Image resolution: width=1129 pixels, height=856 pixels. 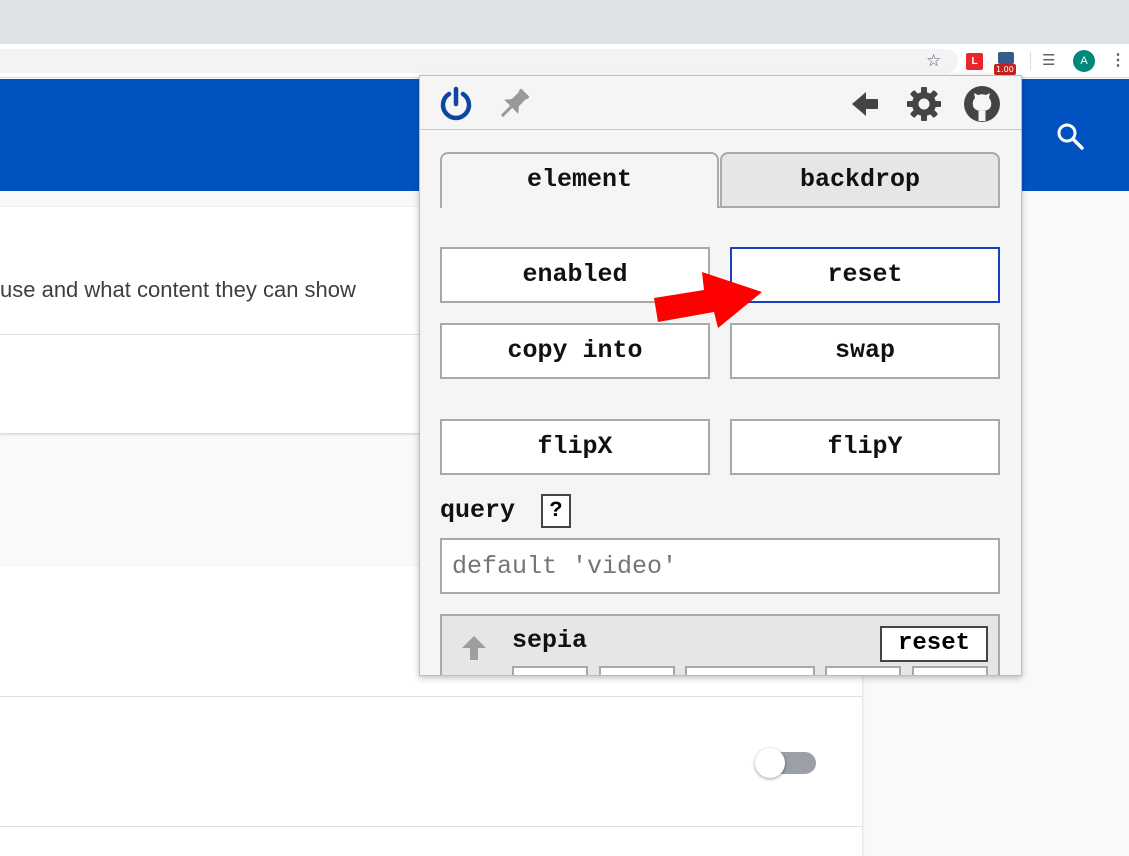 I want to click on tab-element: element, so click(x=579, y=180).